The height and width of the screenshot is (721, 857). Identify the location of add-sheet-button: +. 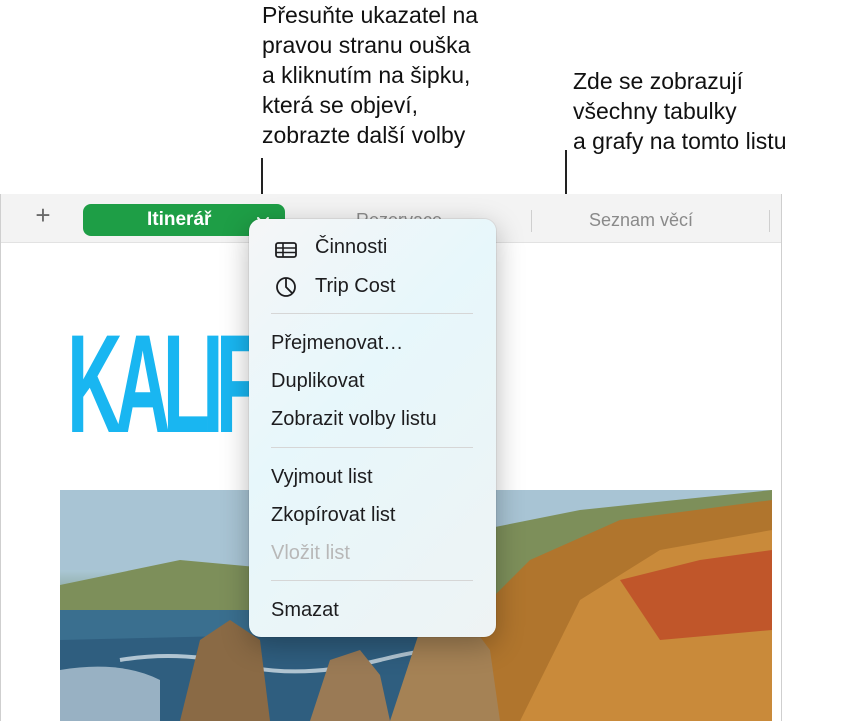
(43, 216).